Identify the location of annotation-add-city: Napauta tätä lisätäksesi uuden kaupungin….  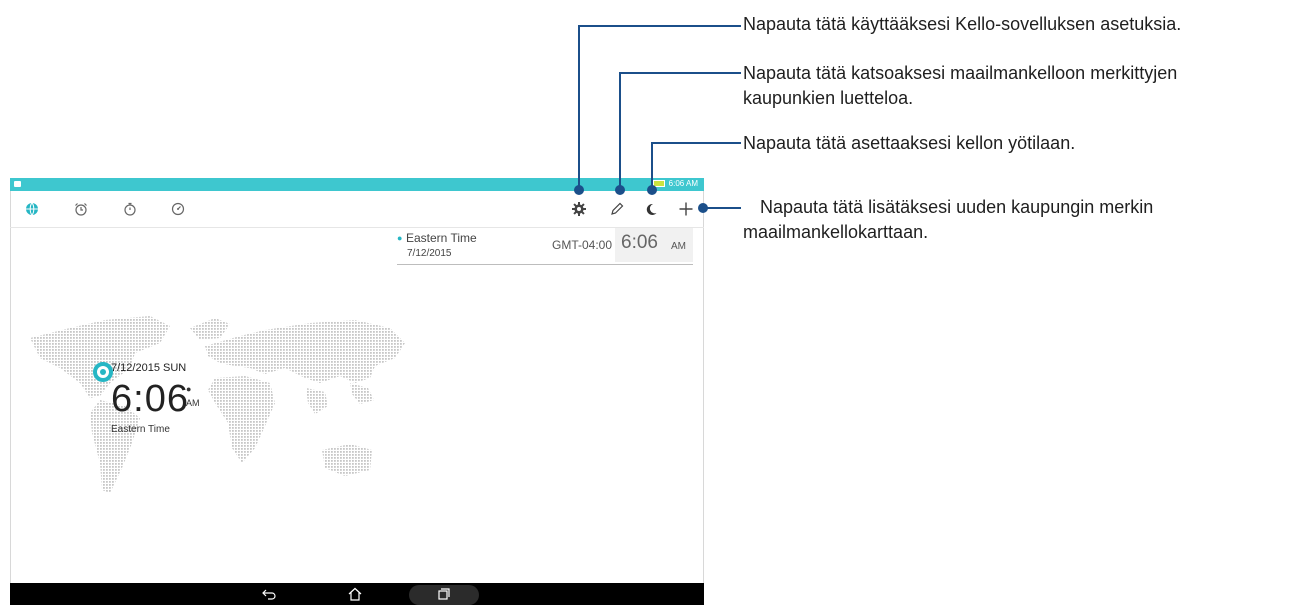
(948, 220).